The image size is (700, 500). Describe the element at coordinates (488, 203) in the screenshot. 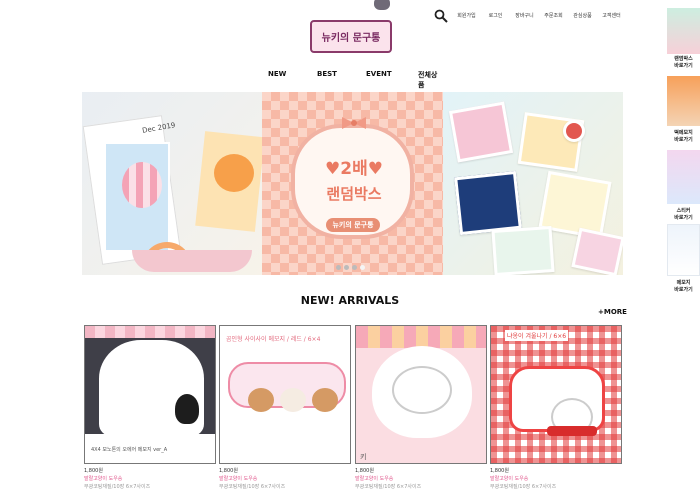

I see `memo-pad-moon` at that location.